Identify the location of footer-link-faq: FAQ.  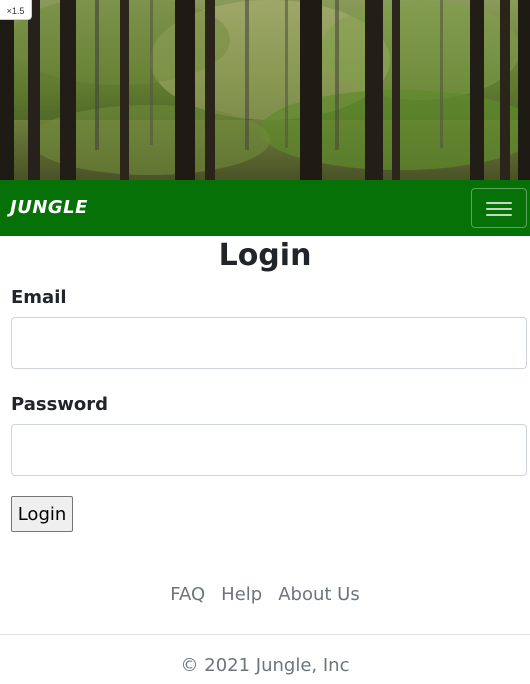
(187, 595).